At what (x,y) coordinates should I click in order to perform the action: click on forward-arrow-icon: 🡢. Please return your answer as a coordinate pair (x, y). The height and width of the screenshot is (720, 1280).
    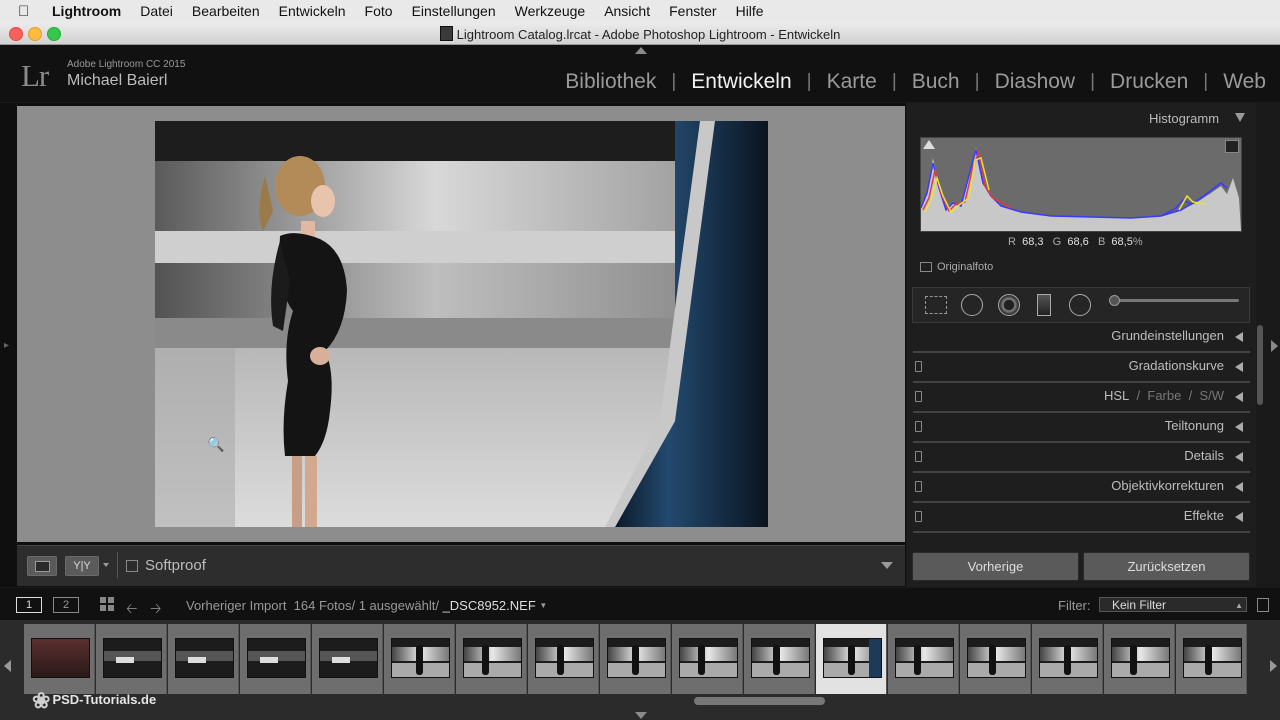
    Looking at the image, I should click on (155, 610).